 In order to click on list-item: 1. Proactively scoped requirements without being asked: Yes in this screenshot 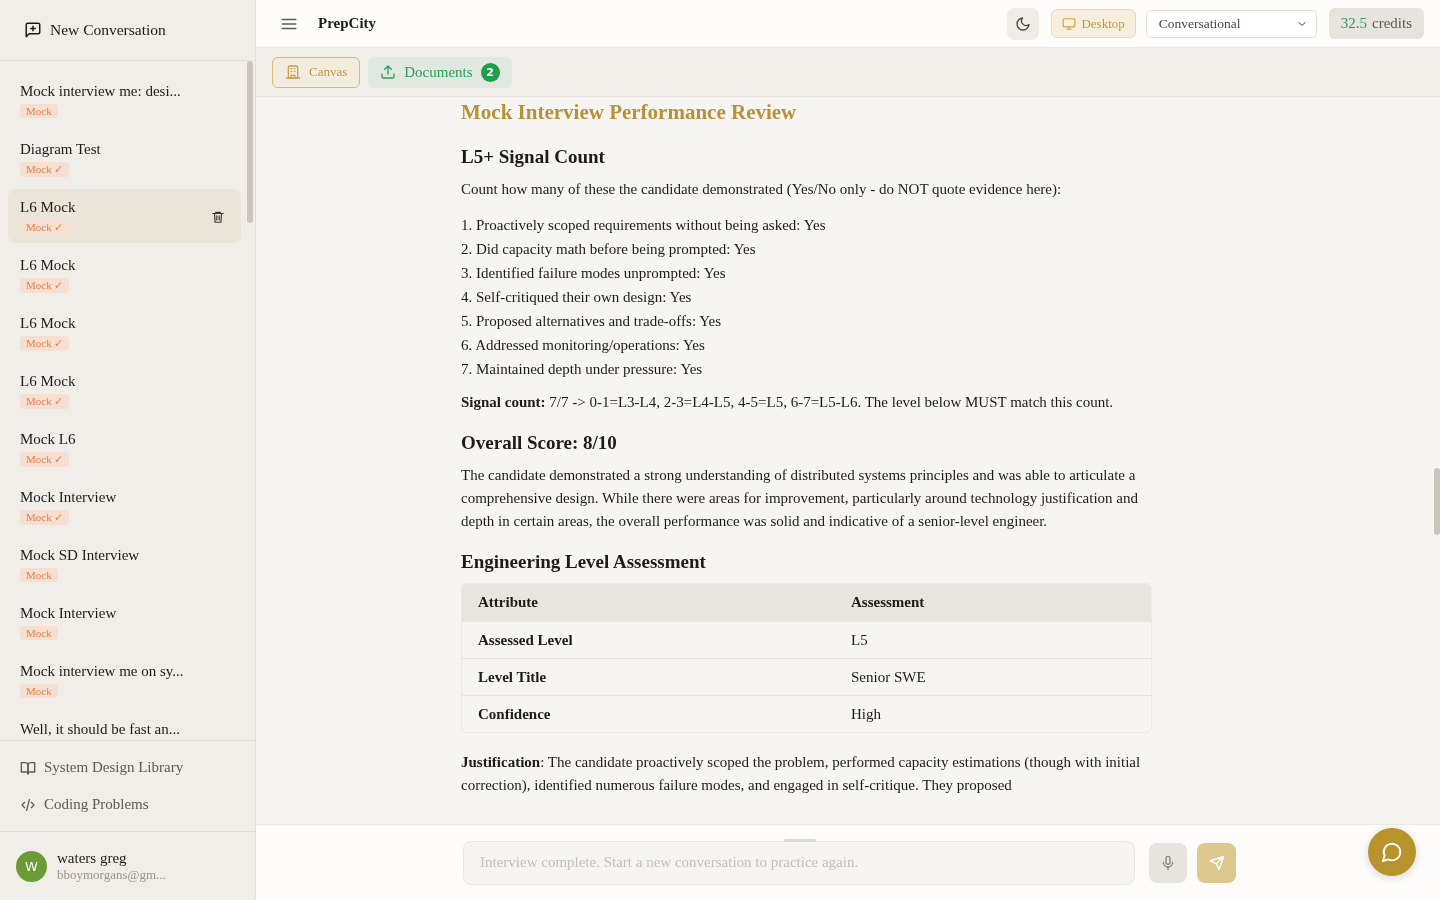, I will do `click(644, 225)`.